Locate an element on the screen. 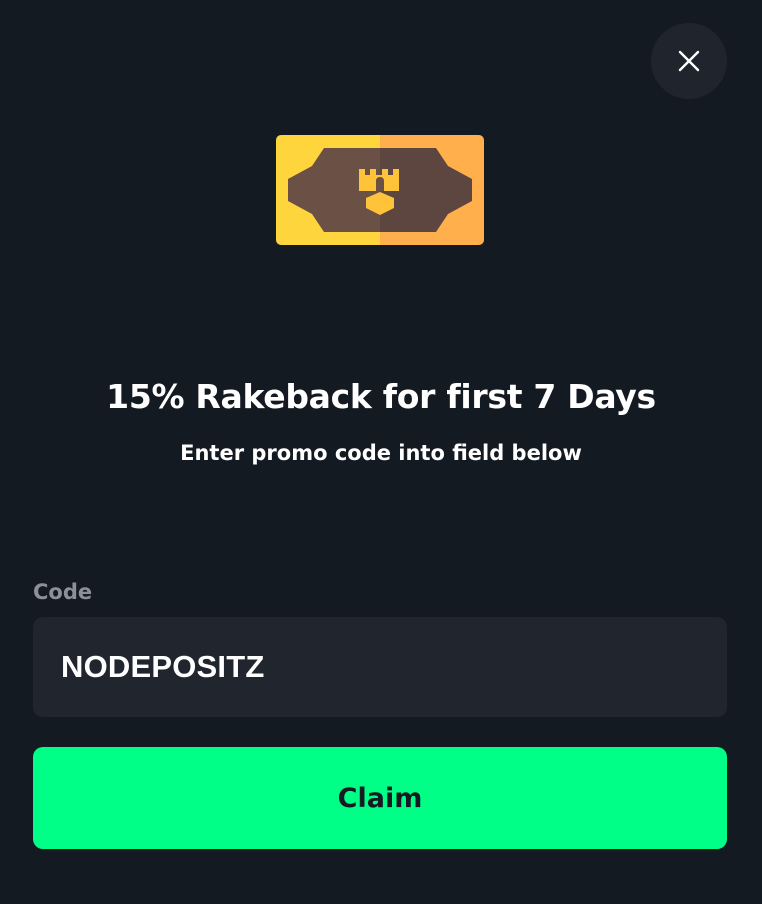 The image size is (762, 904). close-icon is located at coordinates (689, 61).